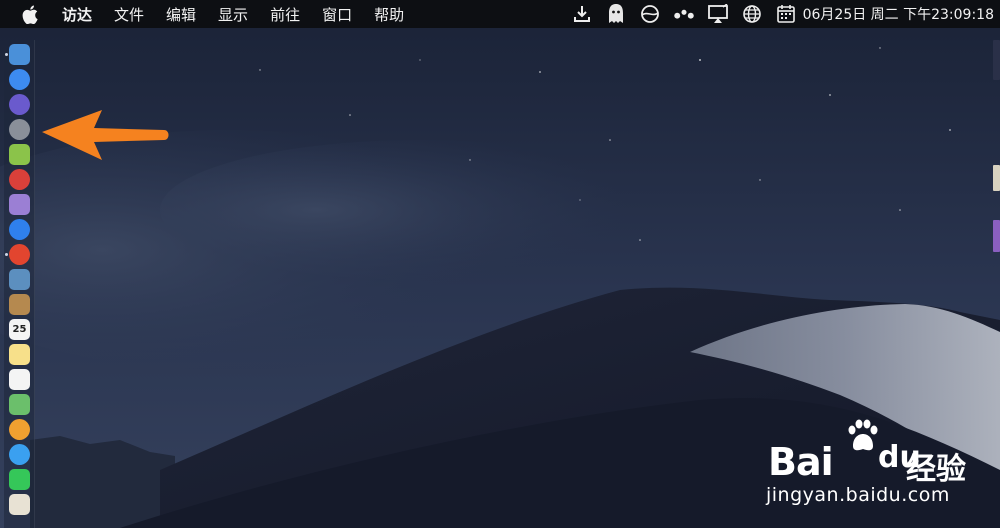 Image resolution: width=1000 pixels, height=528 pixels. I want to click on baidu-paw-icon, so click(863, 435).